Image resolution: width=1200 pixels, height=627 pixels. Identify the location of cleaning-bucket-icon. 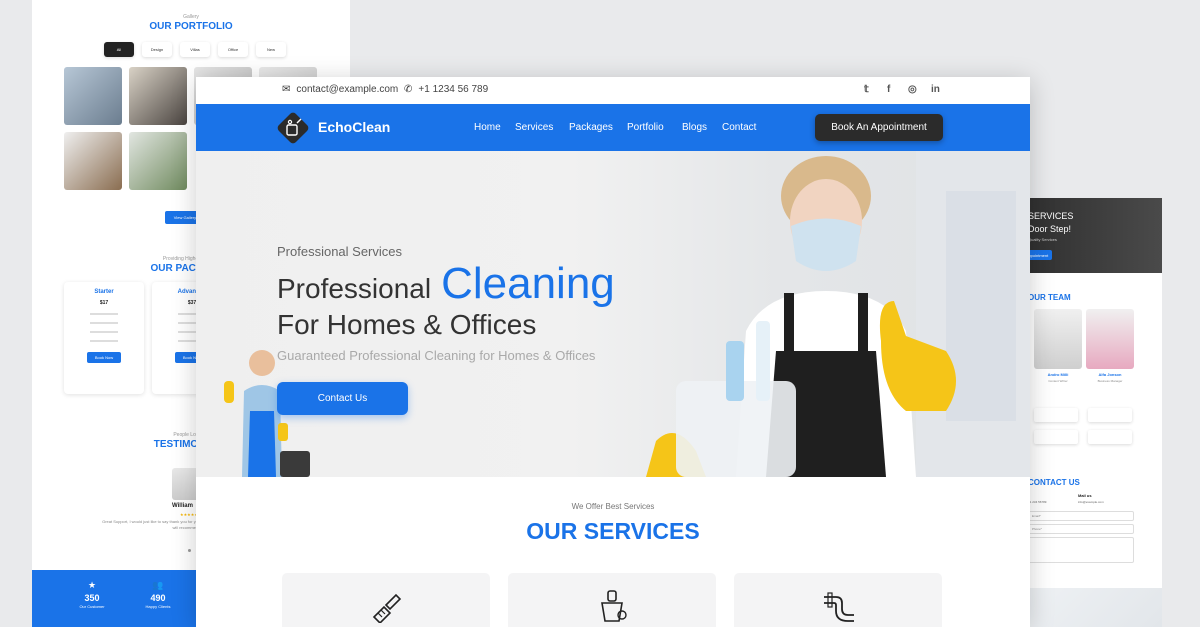
(614, 606).